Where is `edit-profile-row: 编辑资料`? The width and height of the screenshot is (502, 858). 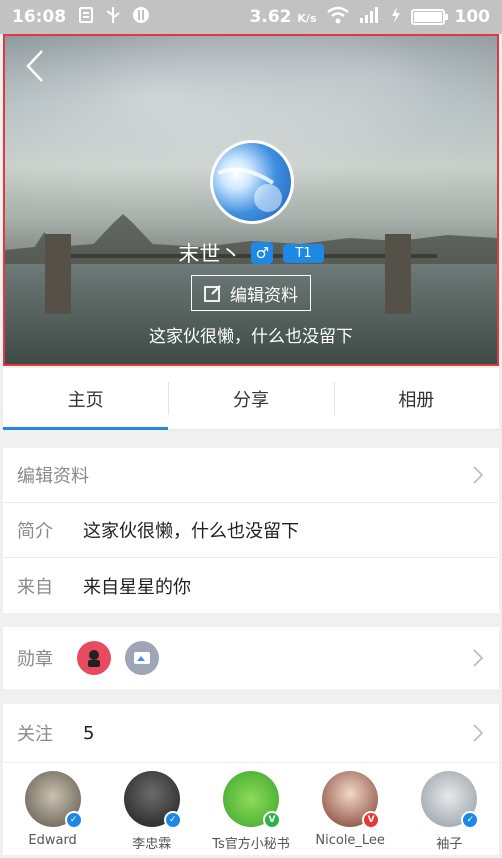 edit-profile-row: 编辑资料 is located at coordinates (251, 475).